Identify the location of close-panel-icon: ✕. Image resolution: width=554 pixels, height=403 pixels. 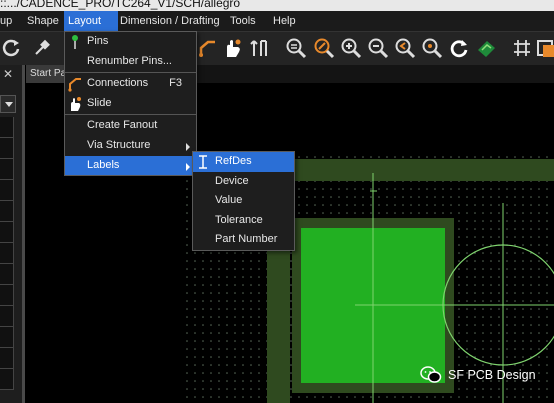
(8, 74).